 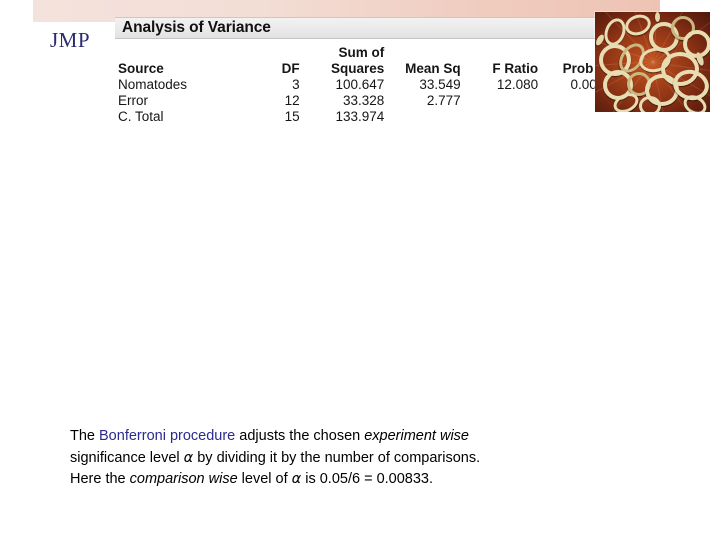 I want to click on header-blank-df, so click(x=269, y=53).